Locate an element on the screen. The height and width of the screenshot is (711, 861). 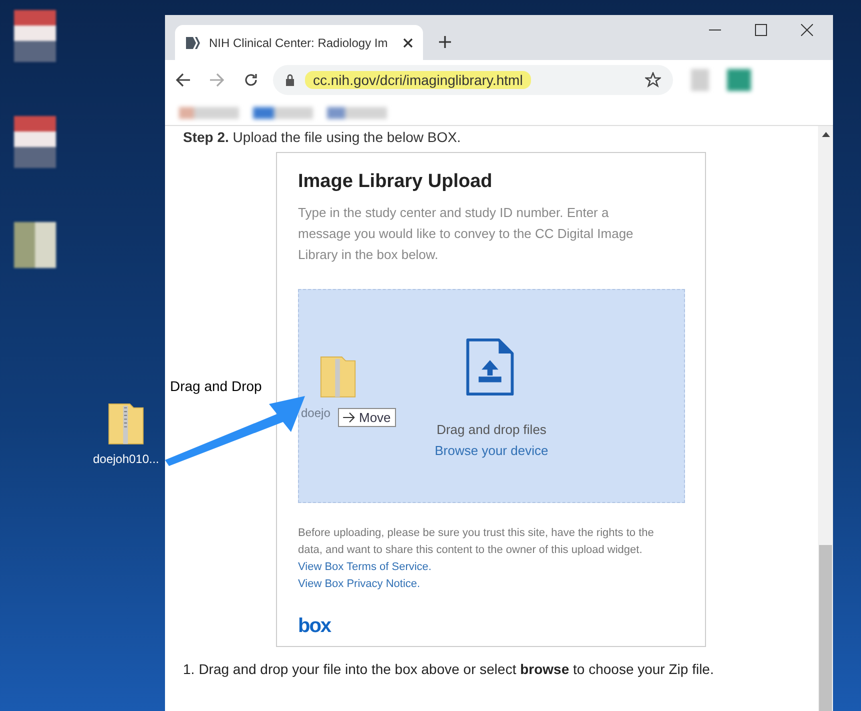
annotation-label: Drag and Drop is located at coordinates (216, 386).